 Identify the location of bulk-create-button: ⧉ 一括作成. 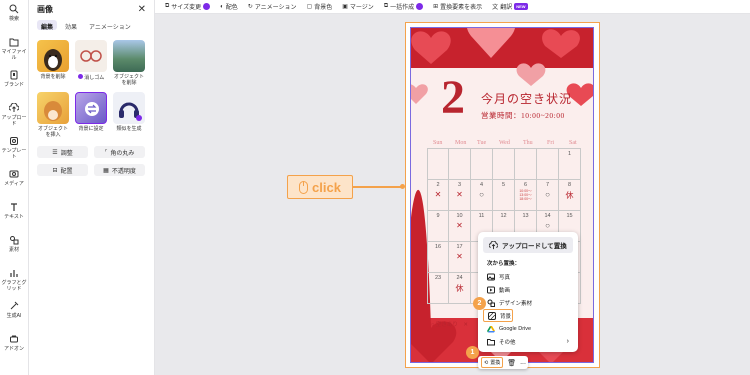
(403, 6).